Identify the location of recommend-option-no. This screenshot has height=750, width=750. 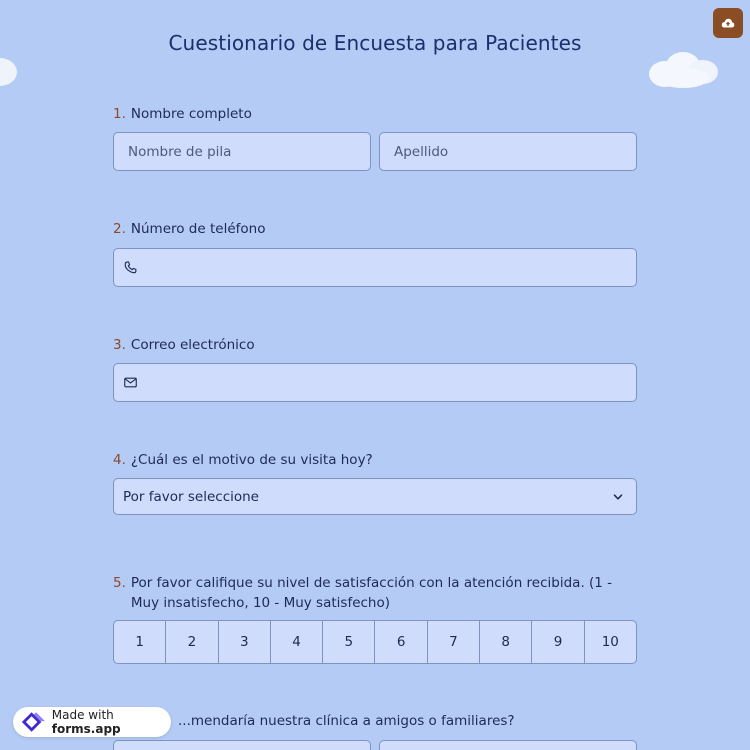
(508, 745).